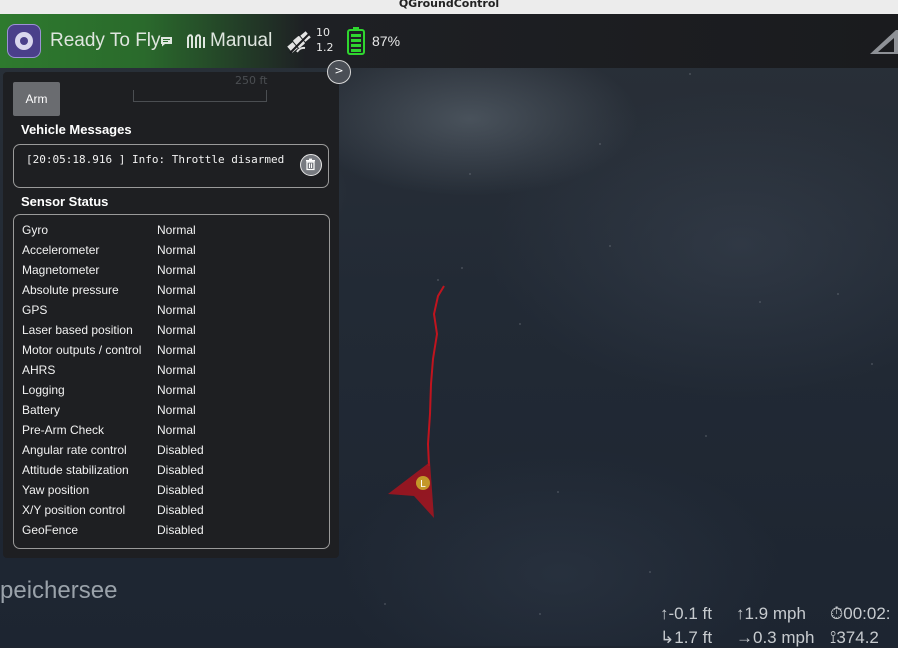  Describe the element at coordinates (241, 41) in the screenshot. I see `flight-mode-selector: Manual` at that location.